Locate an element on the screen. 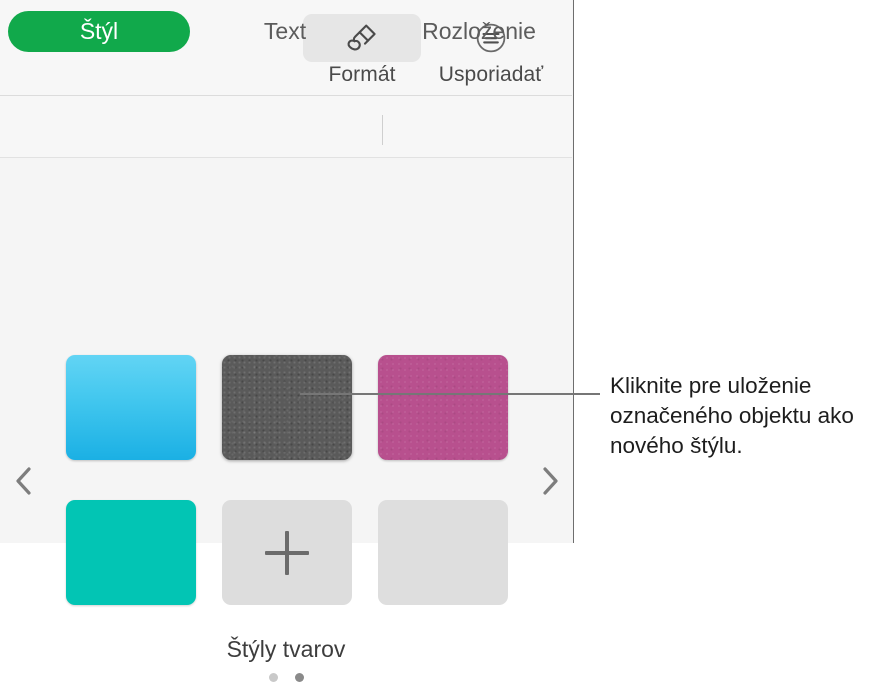 Image resolution: width=883 pixels, height=682 pixels. chevron-right-icon is located at coordinates (550, 481).